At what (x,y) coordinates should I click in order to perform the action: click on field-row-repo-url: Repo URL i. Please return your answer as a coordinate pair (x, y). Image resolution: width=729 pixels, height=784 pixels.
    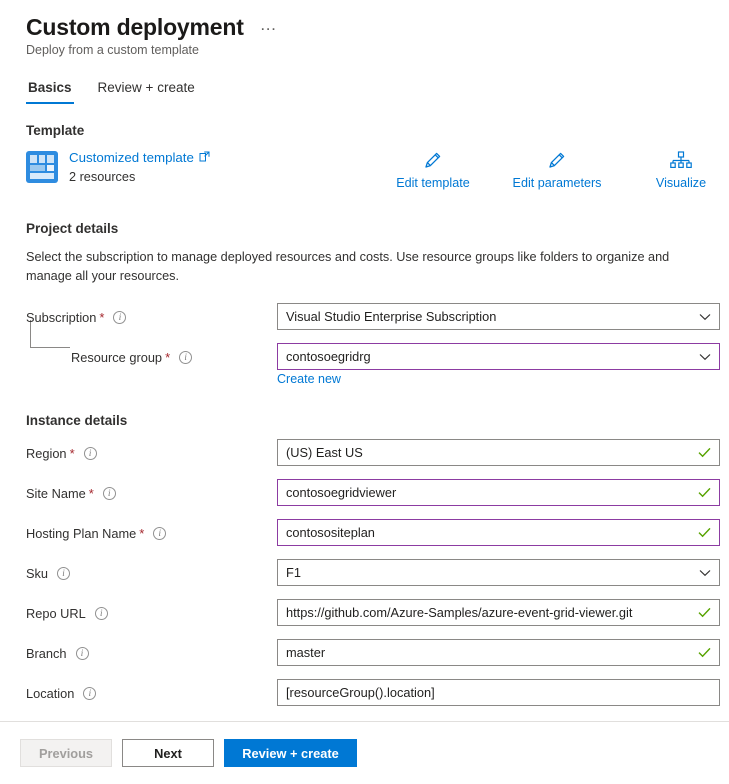
    Looking at the image, I should click on (377, 619).